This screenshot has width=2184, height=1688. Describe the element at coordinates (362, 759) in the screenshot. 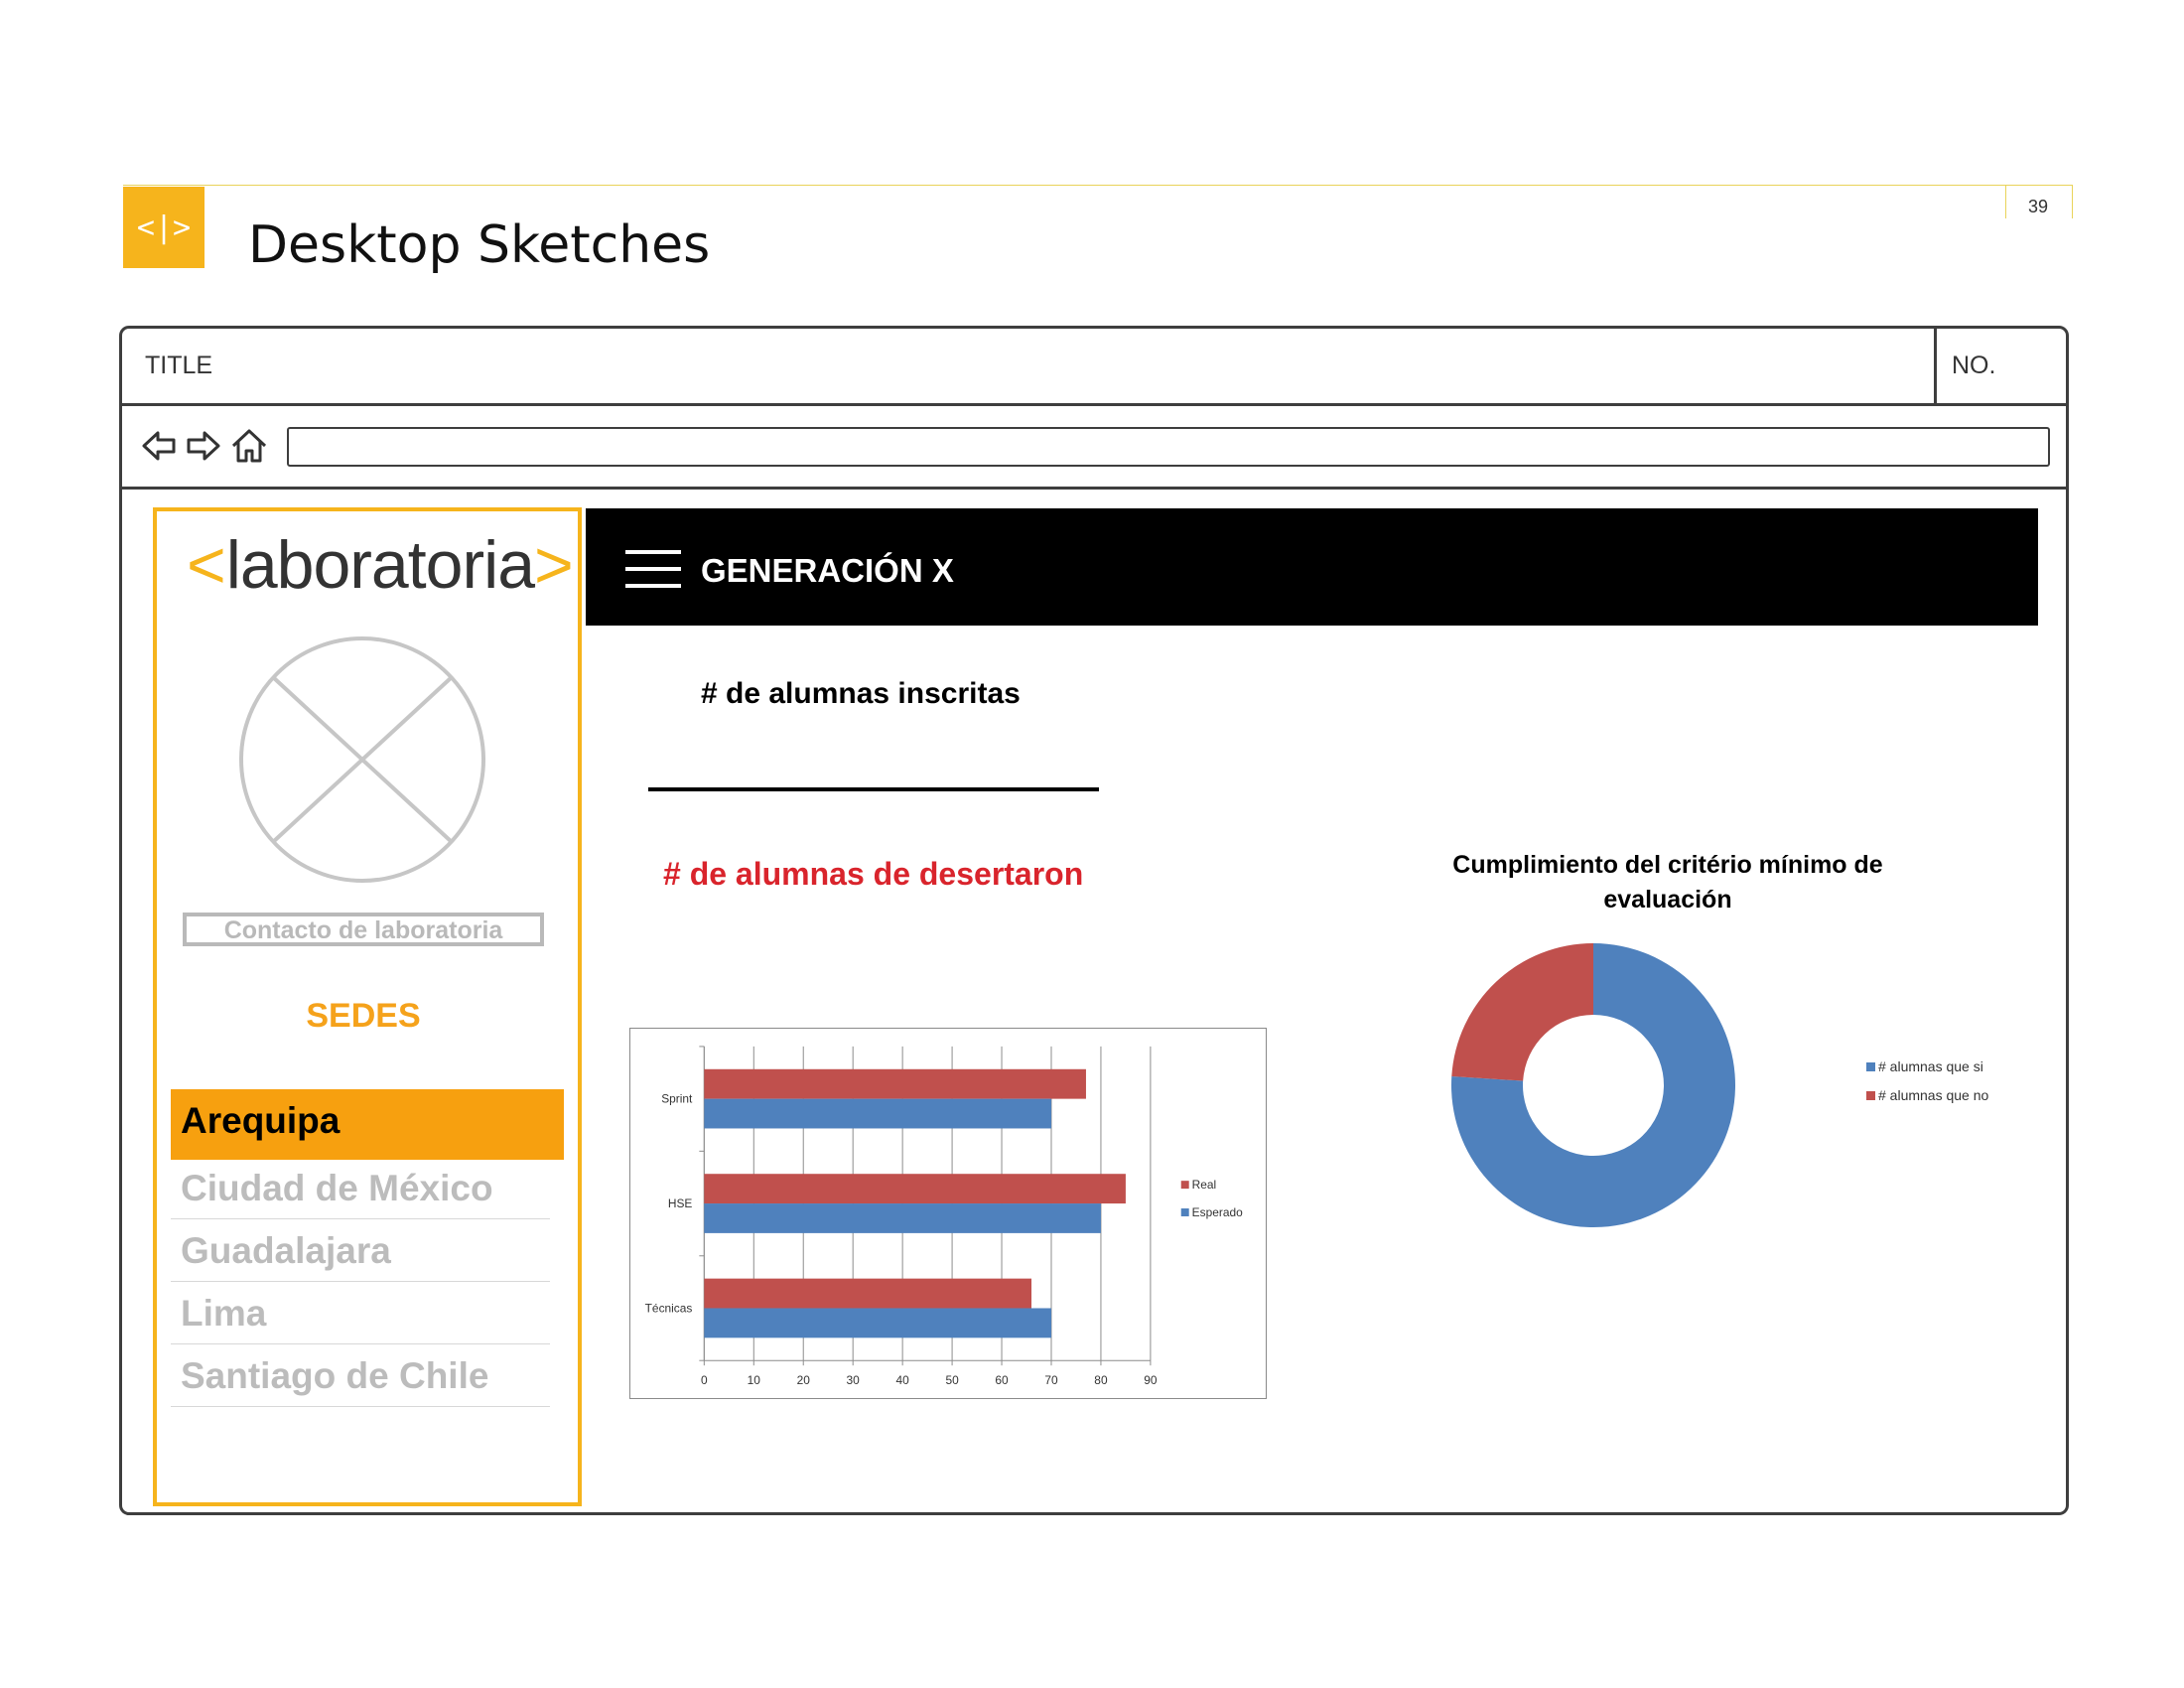

I see `avatar-placeholder-icon` at that location.